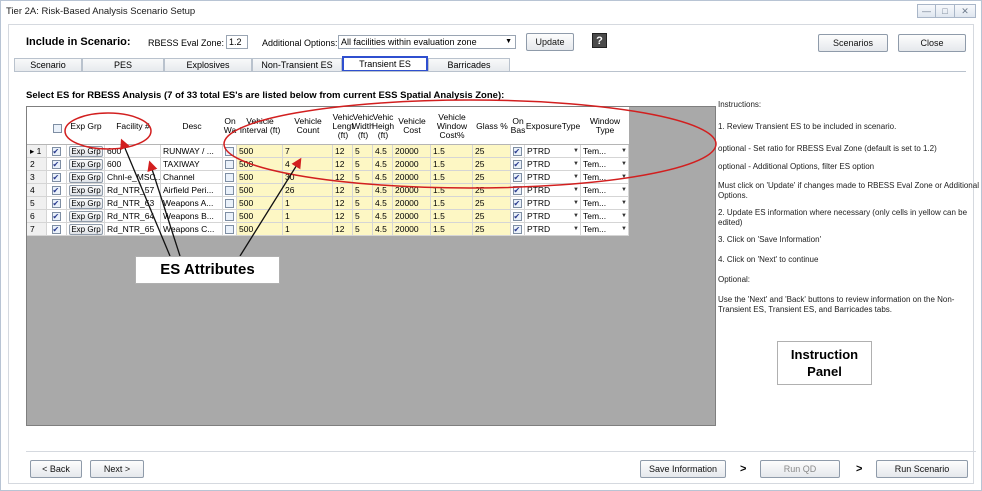 The height and width of the screenshot is (491, 982). I want to click on instruction-panel-callout: Instruction Panel, so click(824, 363).